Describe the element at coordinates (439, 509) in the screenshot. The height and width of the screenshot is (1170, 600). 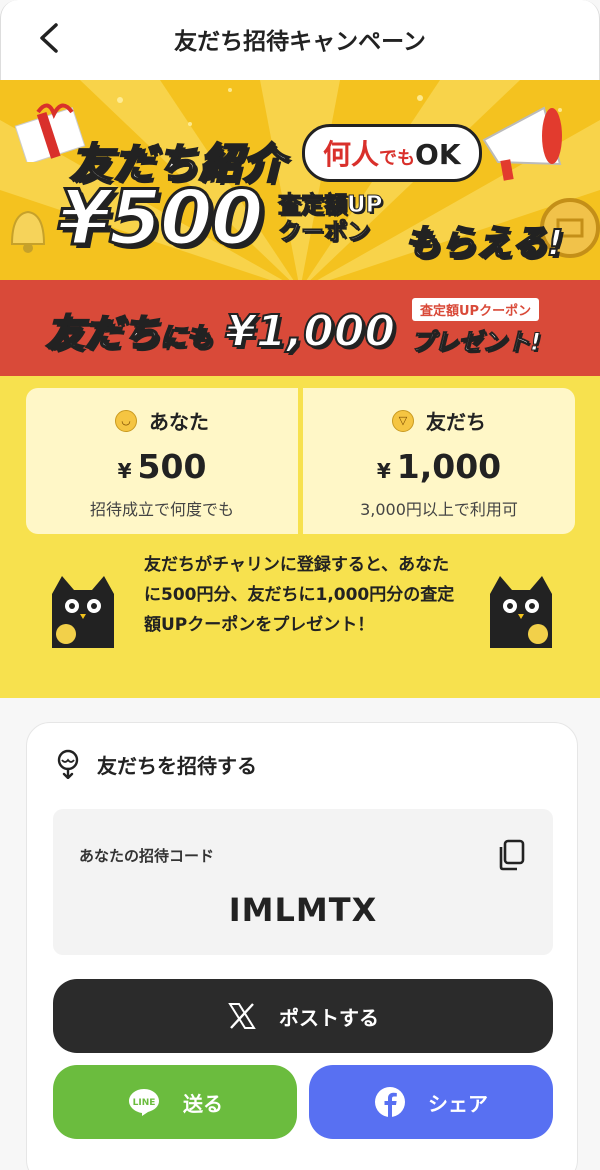
I see `reward-note: 3,000円以上で利用可` at that location.